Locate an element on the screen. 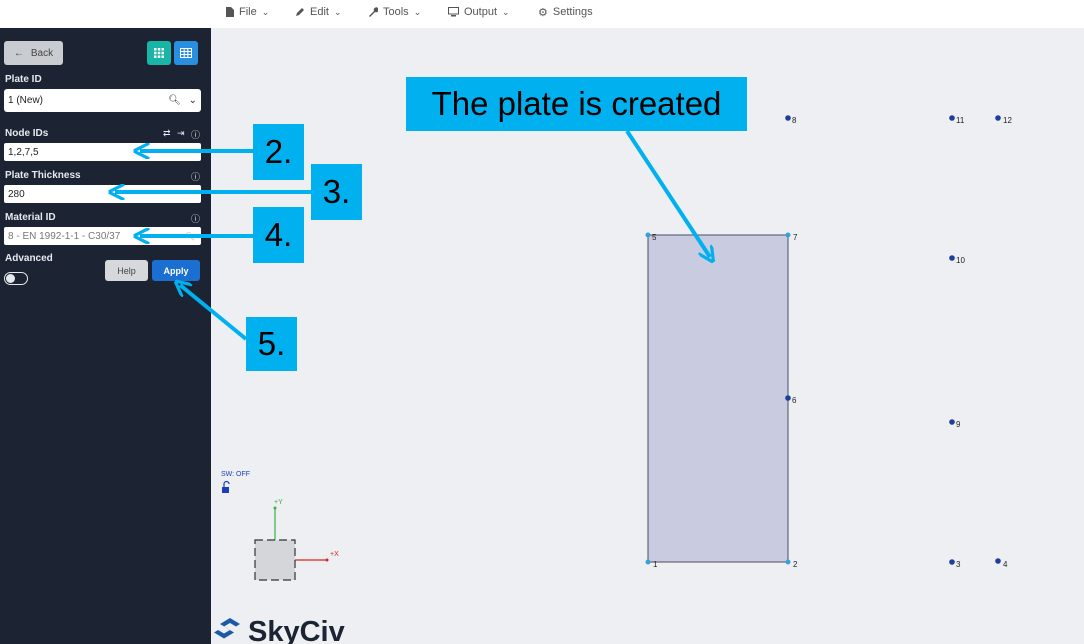  node-label: 10 is located at coordinates (960, 260).